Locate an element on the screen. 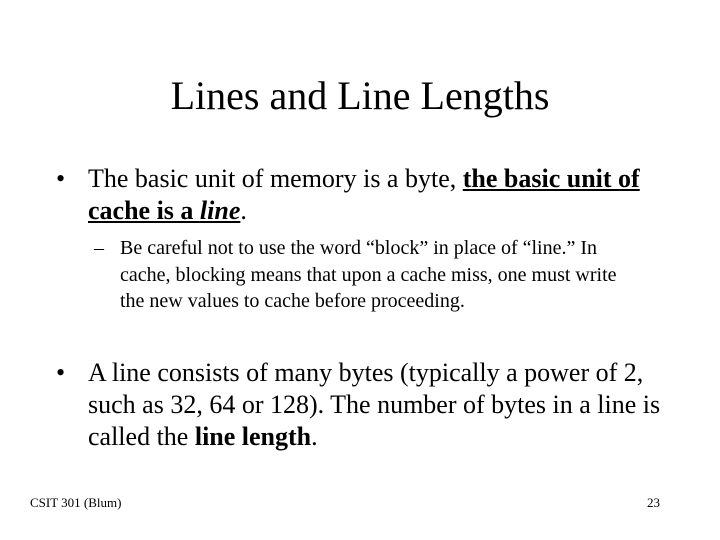 The width and height of the screenshot is (720, 540). slide-title: Lines and Line Lengths is located at coordinates (360, 95).